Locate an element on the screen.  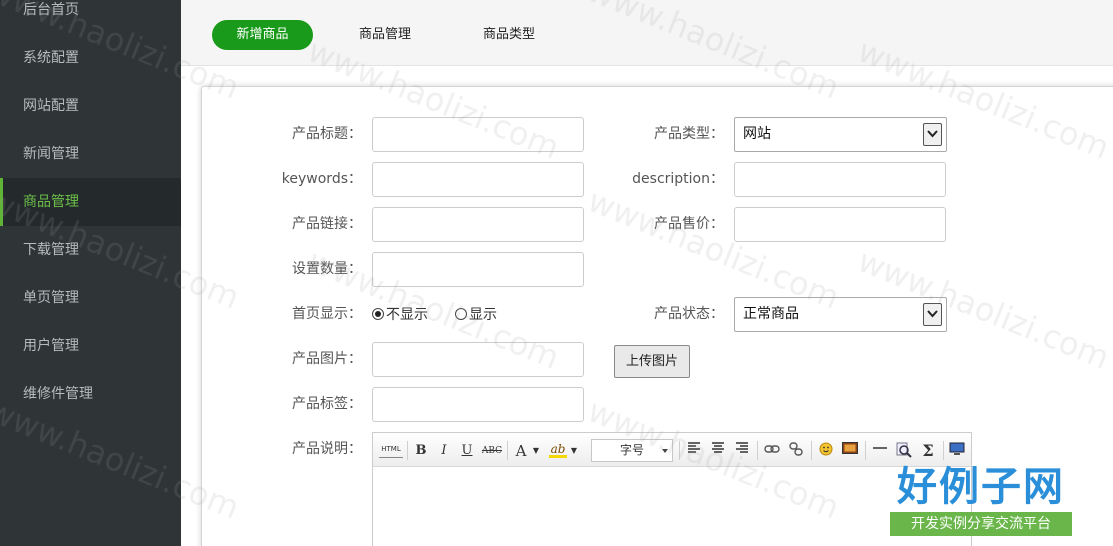
preview-icon is located at coordinates (957, 451).